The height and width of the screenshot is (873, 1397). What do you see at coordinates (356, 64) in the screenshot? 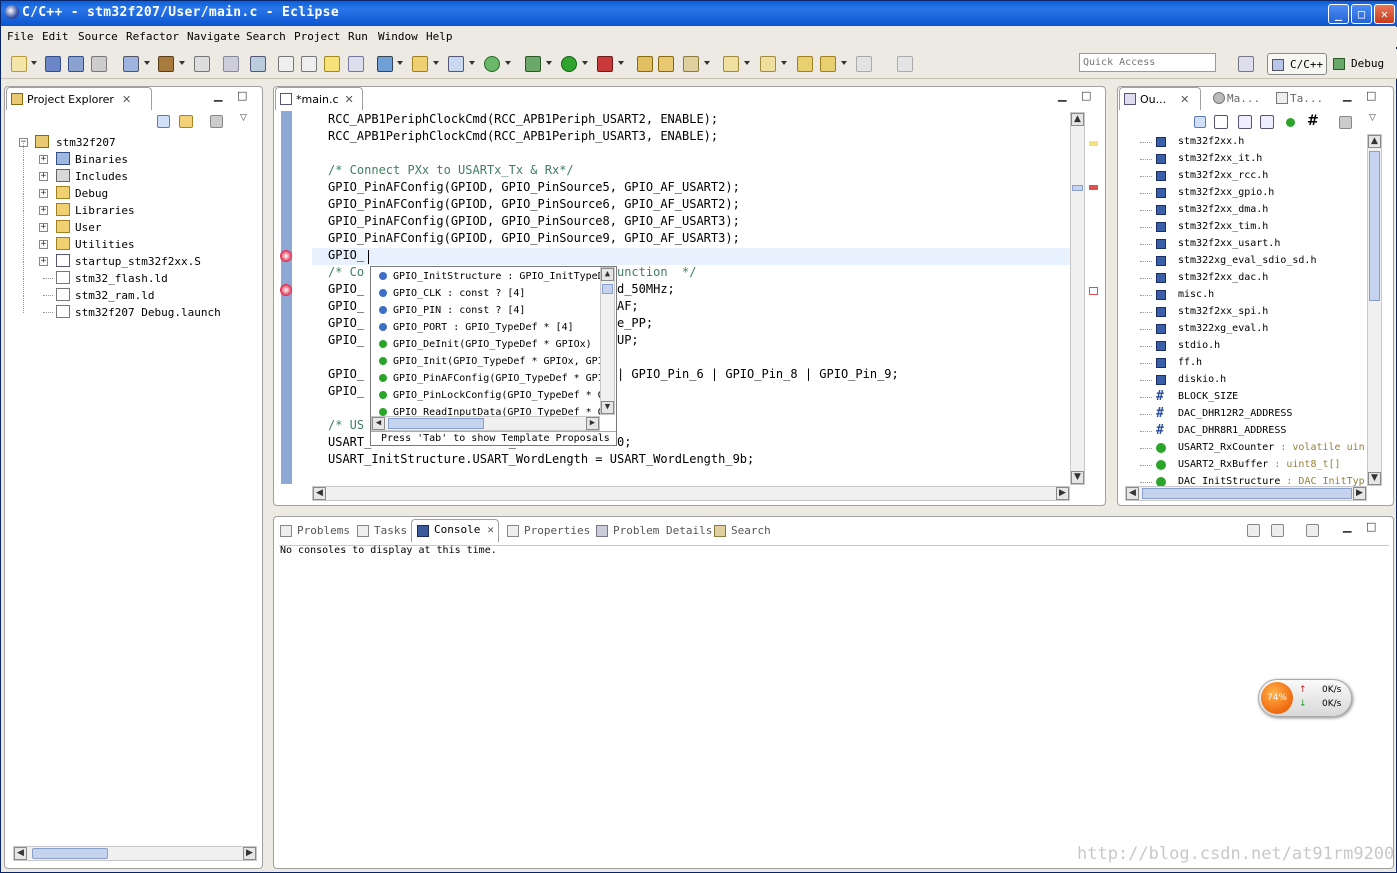
I see `annotation-icon` at bounding box center [356, 64].